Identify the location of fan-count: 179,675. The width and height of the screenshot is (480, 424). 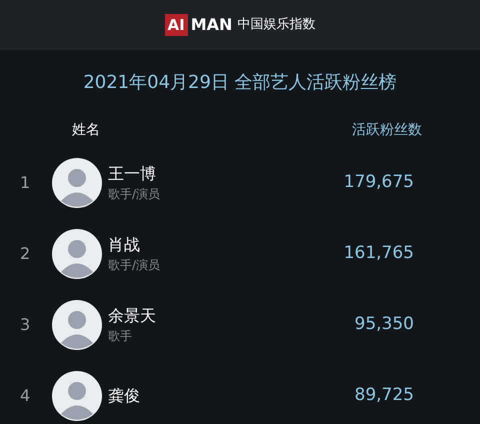
(379, 182).